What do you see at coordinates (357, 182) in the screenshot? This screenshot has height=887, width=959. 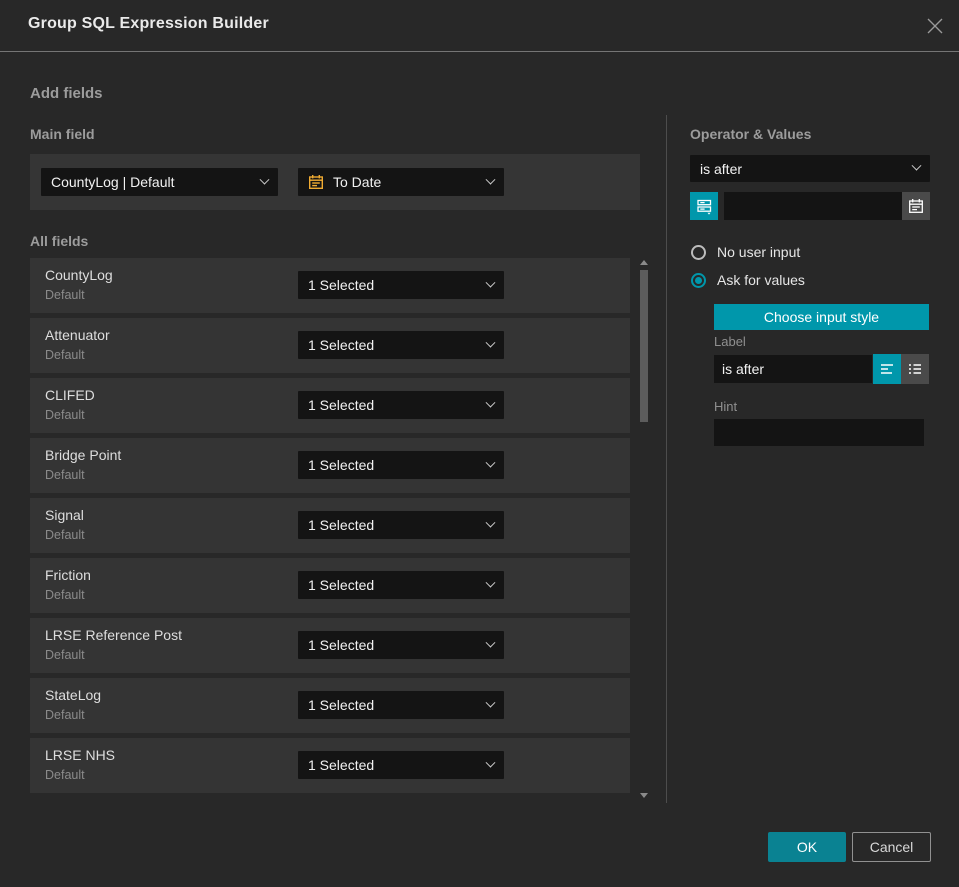 I see `date-type-dropdown-value: To Date` at bounding box center [357, 182].